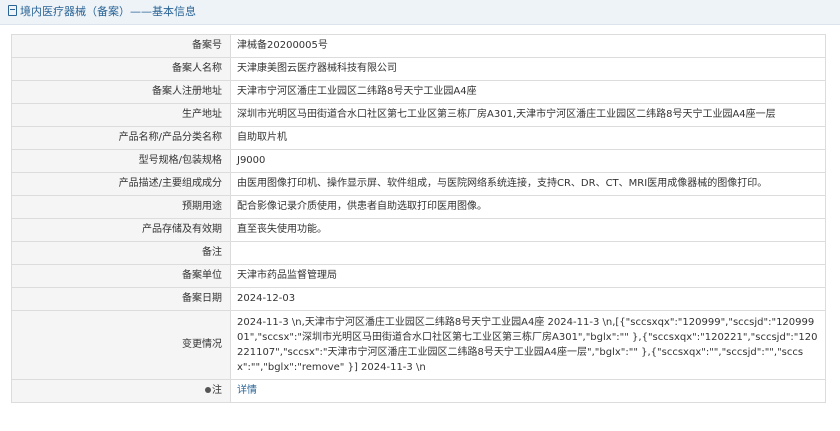 The height and width of the screenshot is (431, 840). Describe the element at coordinates (121, 391) in the screenshot. I see `note-label-cell: 注` at that location.